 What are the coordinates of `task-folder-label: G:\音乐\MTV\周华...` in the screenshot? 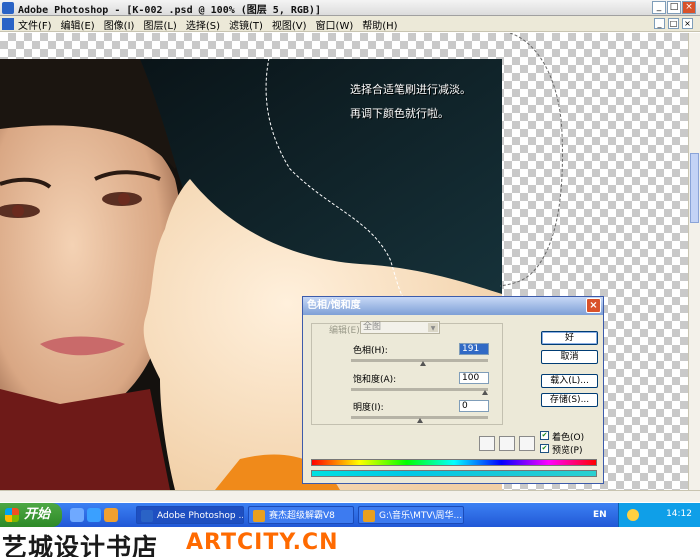 It's located at (421, 516).